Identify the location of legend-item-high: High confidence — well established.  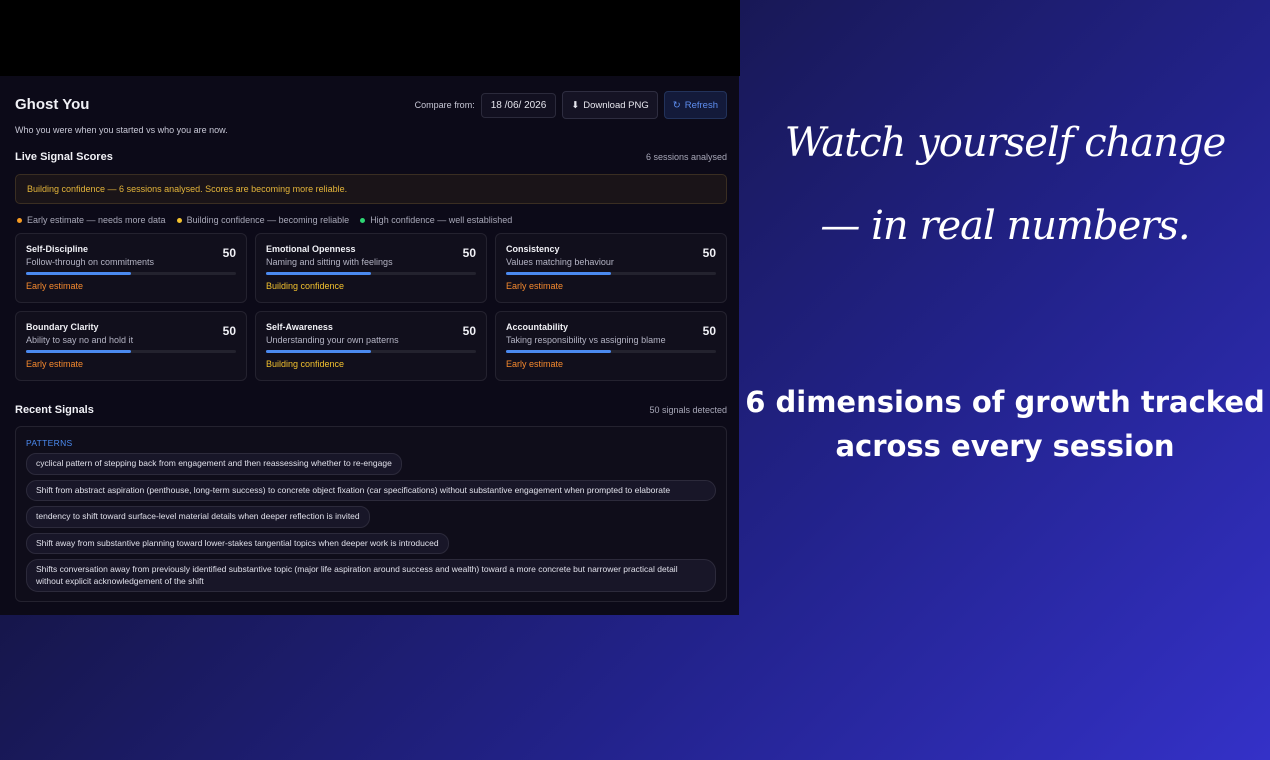
(436, 220).